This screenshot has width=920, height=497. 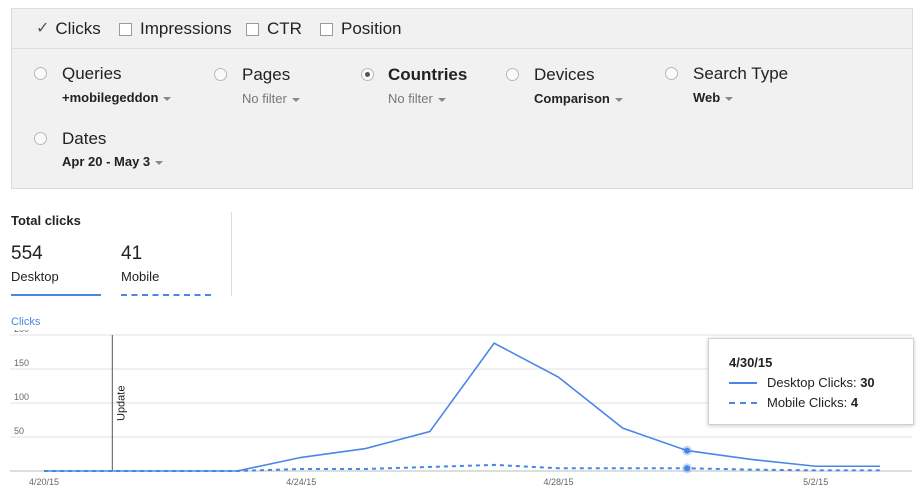 I want to click on devices-label: Devices, so click(x=564, y=75).